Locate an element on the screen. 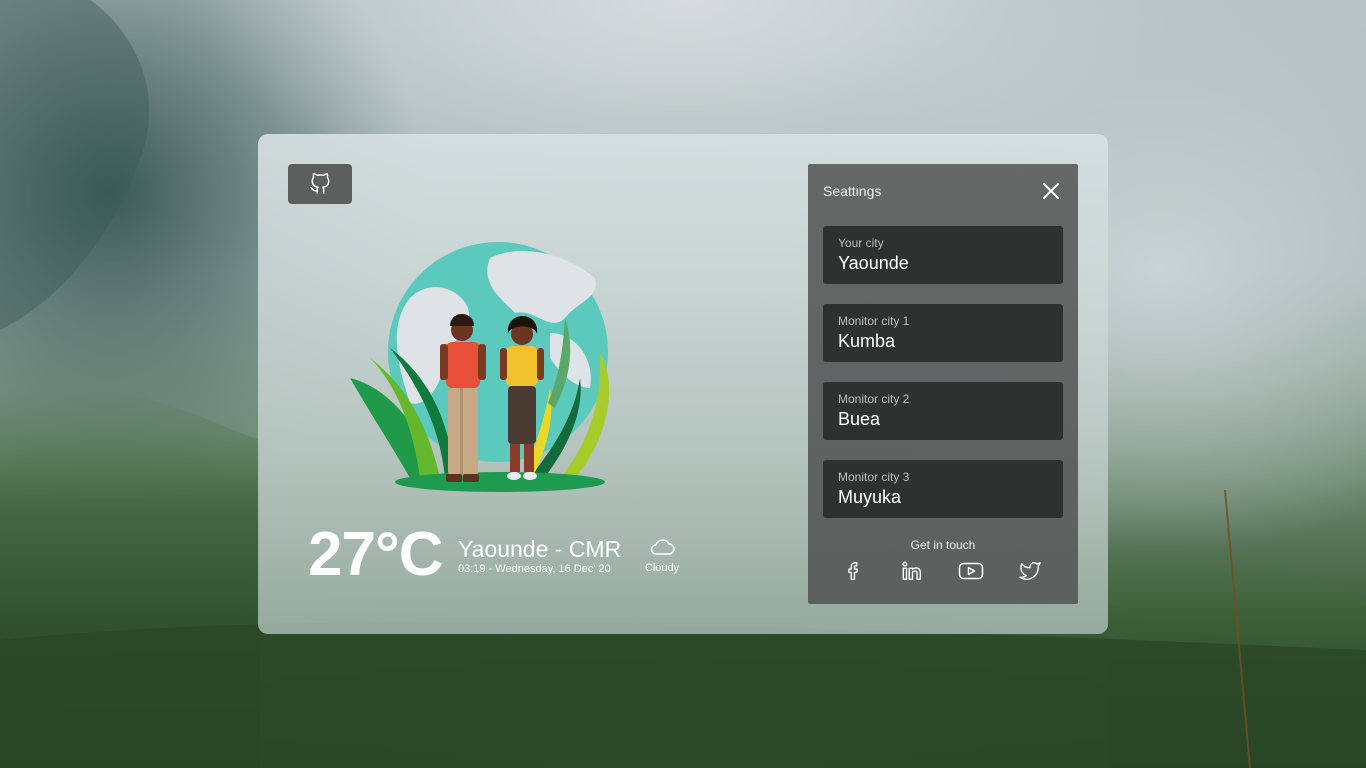 The height and width of the screenshot is (768, 1366). youtube-link is located at coordinates (971, 571).